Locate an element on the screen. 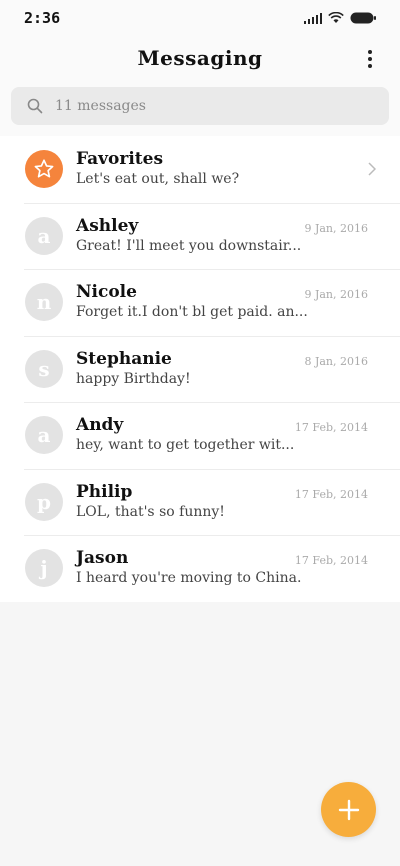 The height and width of the screenshot is (866, 400). favorites-text: Favorites Let's eat out, shall we? is located at coordinates (223, 168).